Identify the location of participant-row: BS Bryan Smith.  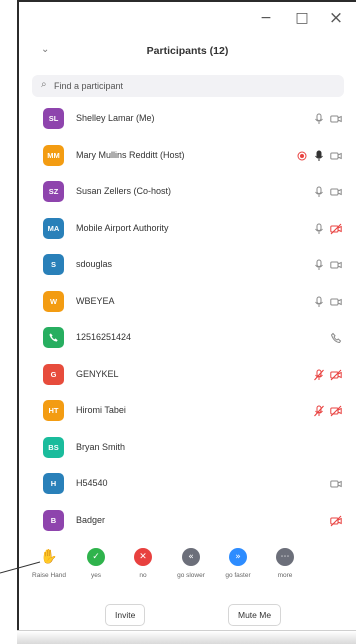
(187, 449).